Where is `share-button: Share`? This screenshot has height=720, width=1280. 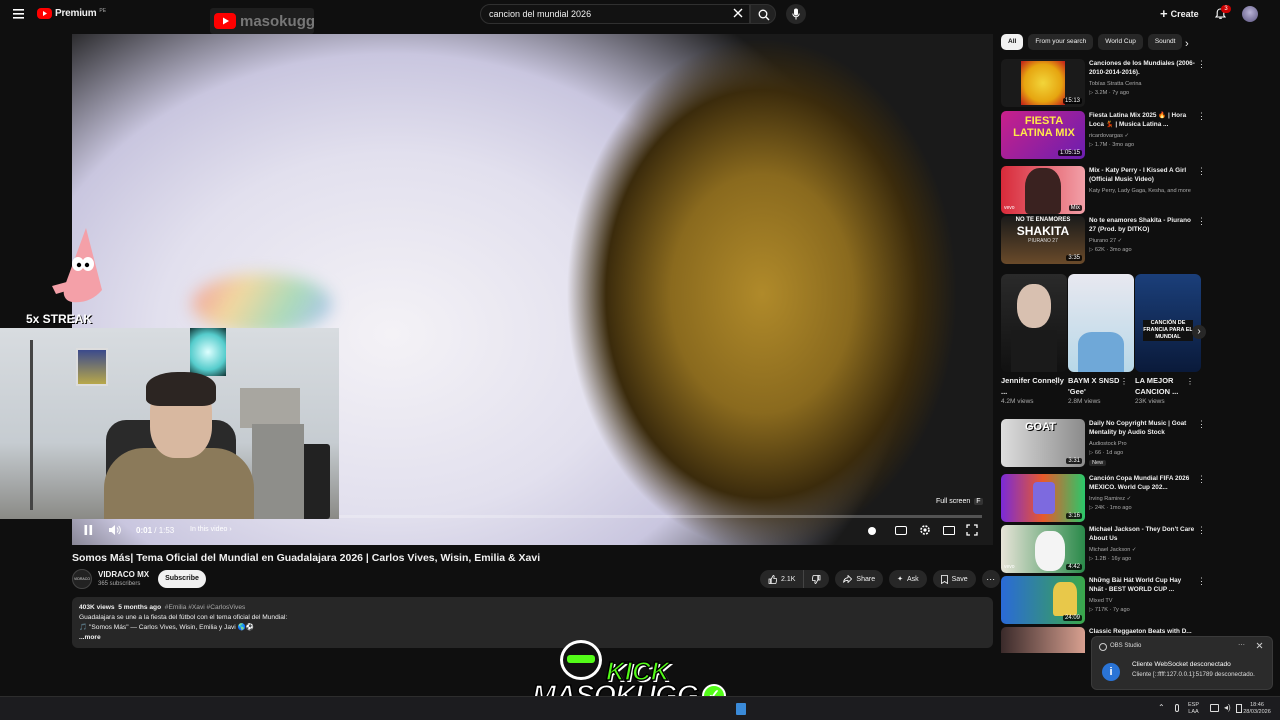 share-button: Share is located at coordinates (859, 579).